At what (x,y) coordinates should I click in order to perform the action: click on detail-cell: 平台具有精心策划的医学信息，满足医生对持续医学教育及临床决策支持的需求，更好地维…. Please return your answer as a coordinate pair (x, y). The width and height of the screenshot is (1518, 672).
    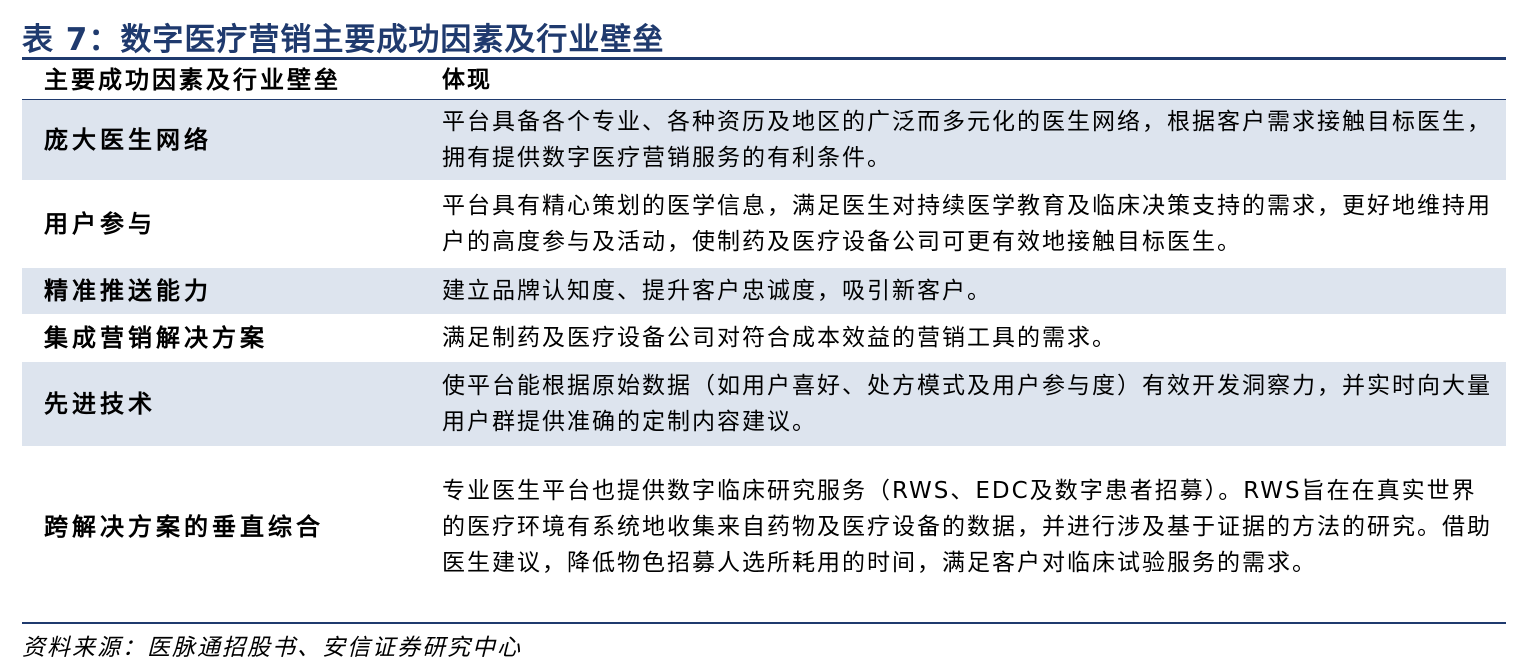
    Looking at the image, I should click on (973, 224).